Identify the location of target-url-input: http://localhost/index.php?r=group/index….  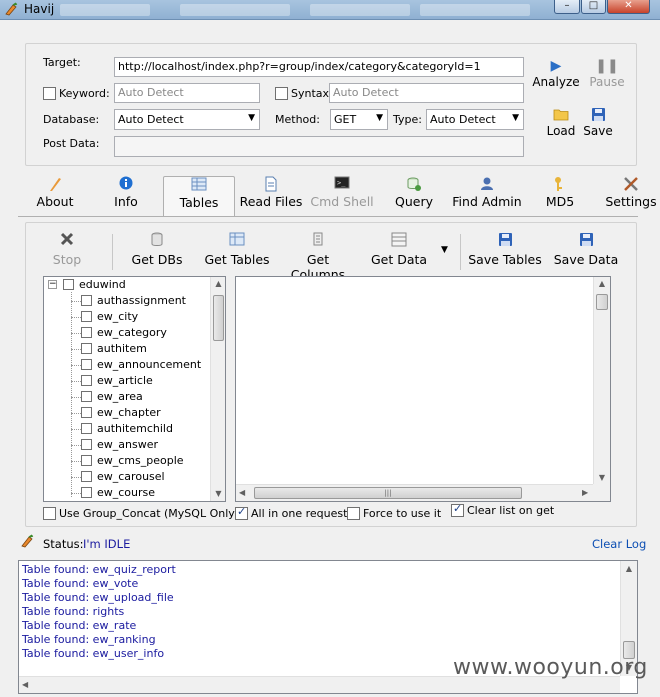
(319, 67).